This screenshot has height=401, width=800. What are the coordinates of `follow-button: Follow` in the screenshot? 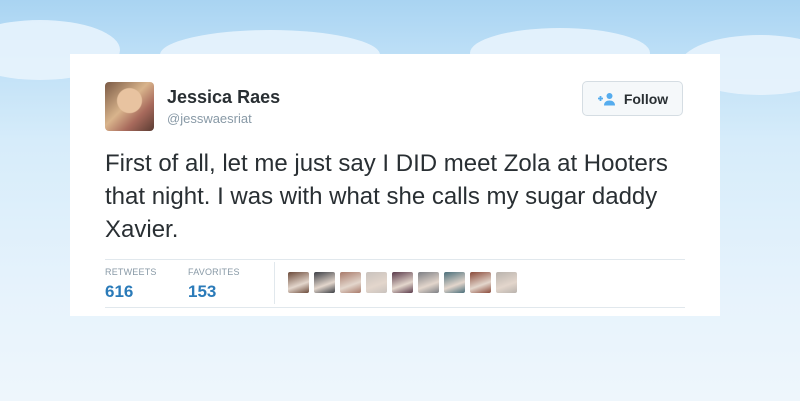 It's located at (632, 98).